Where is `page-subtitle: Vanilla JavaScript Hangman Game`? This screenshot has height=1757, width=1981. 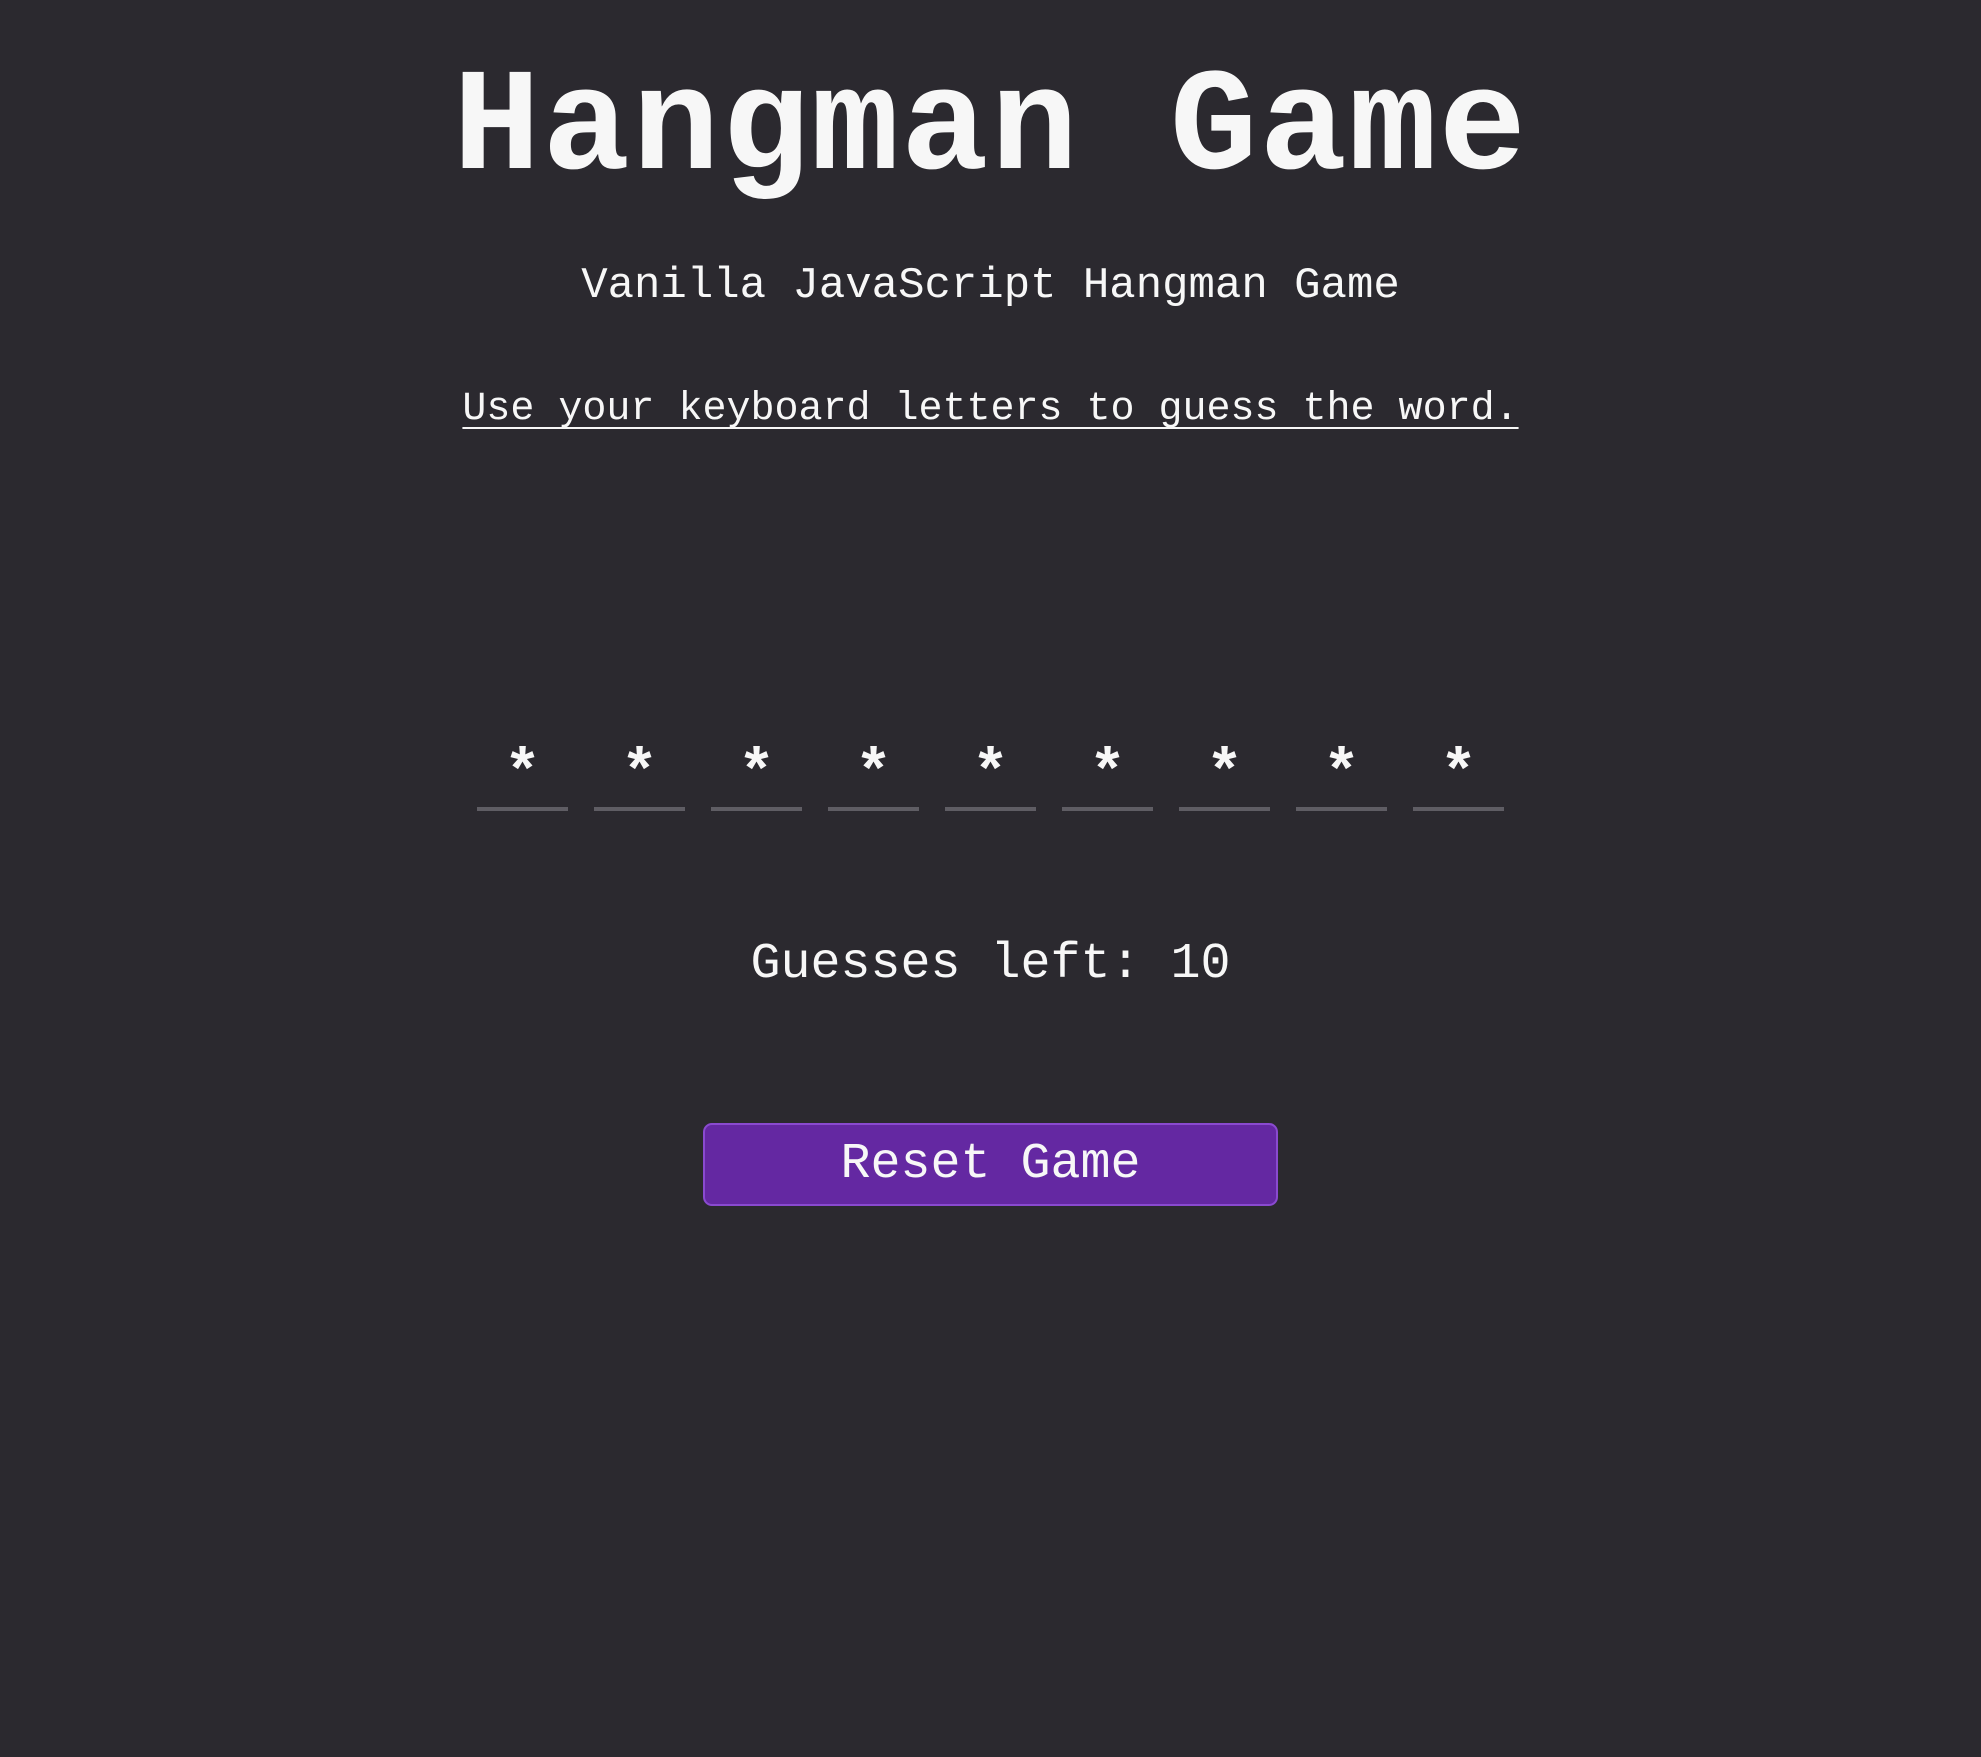 page-subtitle: Vanilla JavaScript Hangman Game is located at coordinates (990, 286).